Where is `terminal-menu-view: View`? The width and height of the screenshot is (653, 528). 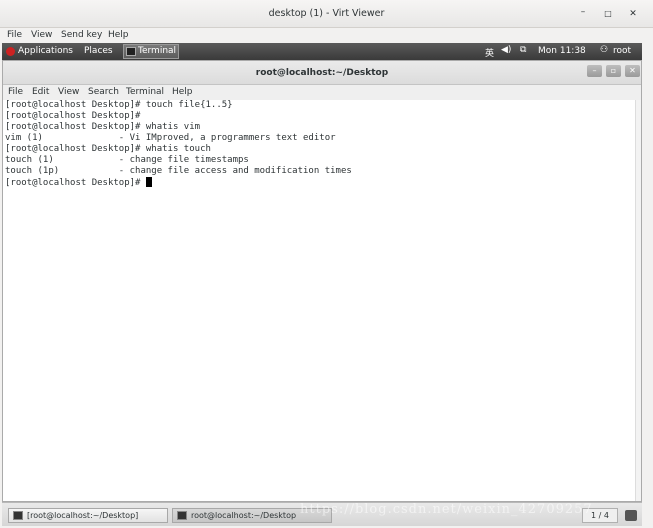
terminal-menu-view: View is located at coordinates (68, 92).